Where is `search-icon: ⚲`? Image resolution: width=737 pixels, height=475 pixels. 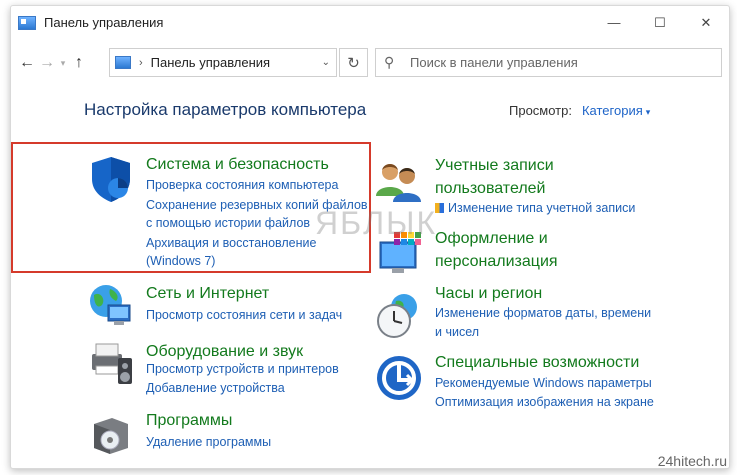
search-icon: ⚲ is located at coordinates (389, 62).